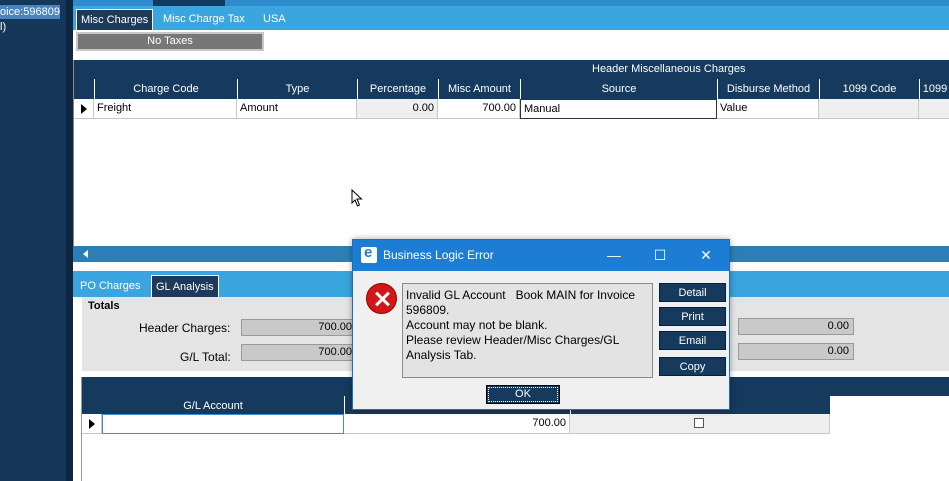 This screenshot has height=481, width=949. What do you see at coordinates (511, 18) in the screenshot?
I see `misc-tab-bar: Misc Charges Misc Charge Tax USA` at bounding box center [511, 18].